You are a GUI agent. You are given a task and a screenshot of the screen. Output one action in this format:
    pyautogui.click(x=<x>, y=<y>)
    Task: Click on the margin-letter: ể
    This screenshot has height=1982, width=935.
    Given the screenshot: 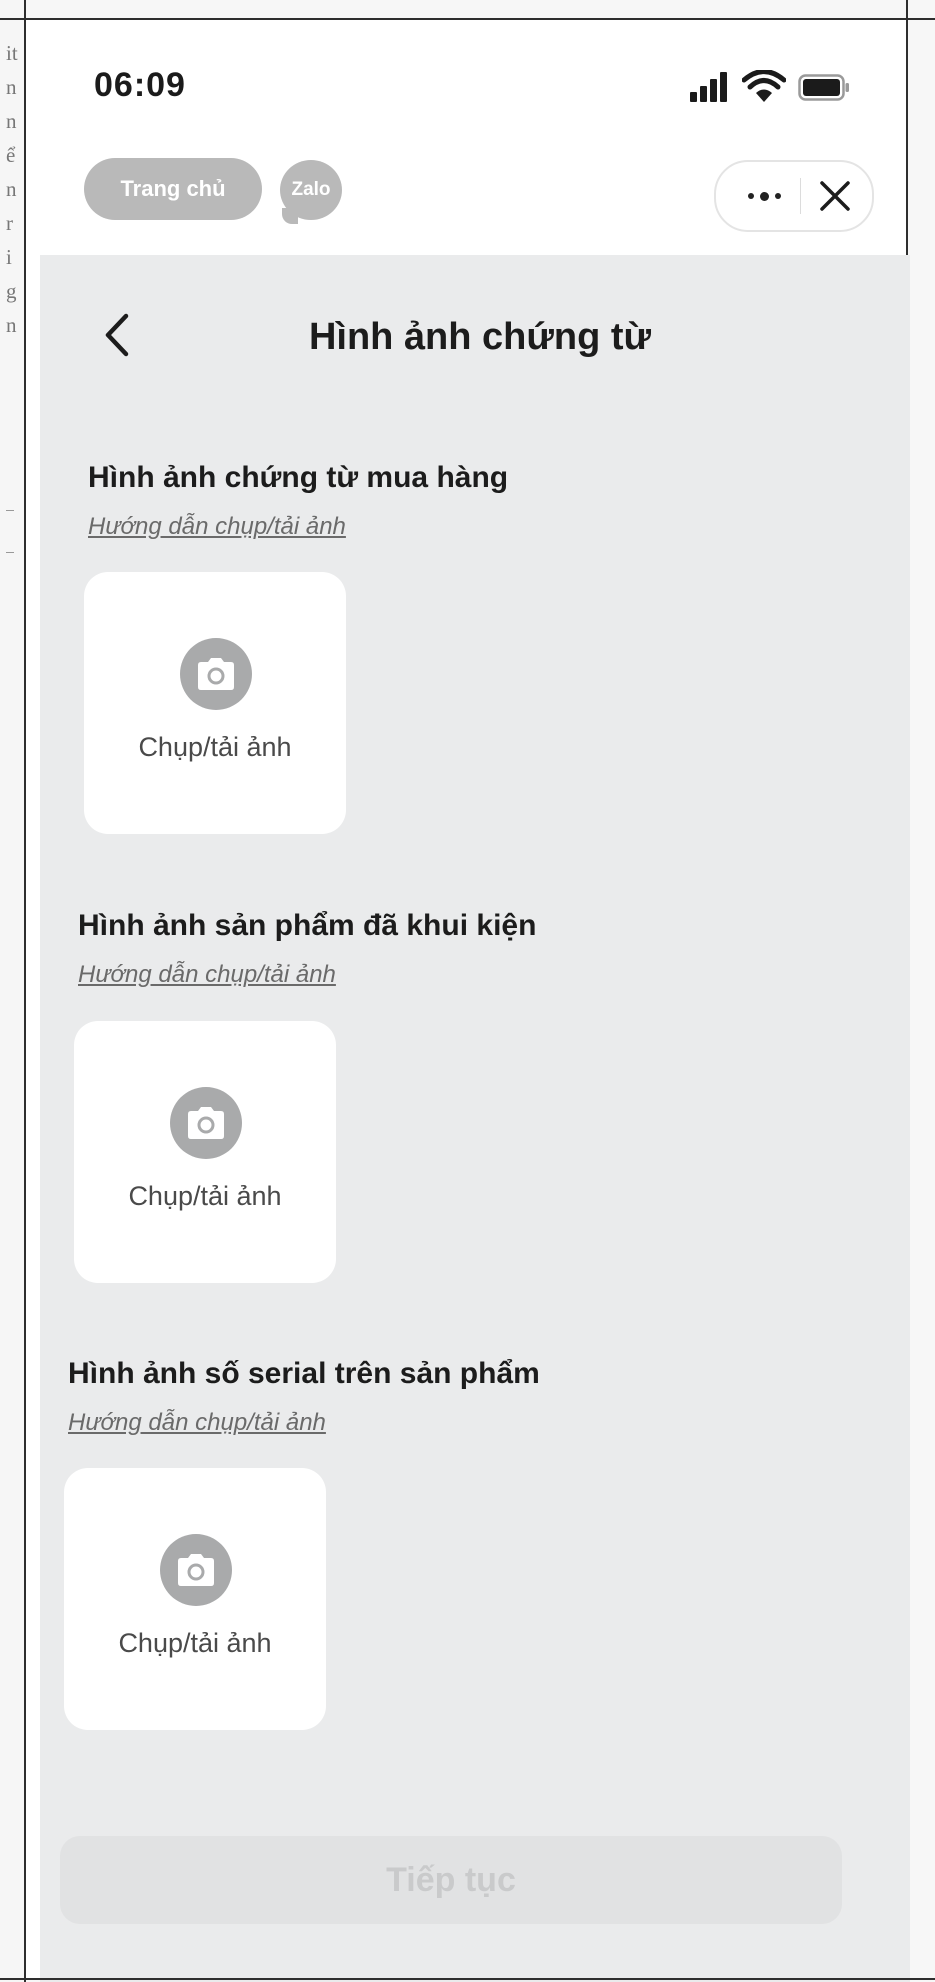 What is the action you would take?
    pyautogui.click(x=11, y=155)
    